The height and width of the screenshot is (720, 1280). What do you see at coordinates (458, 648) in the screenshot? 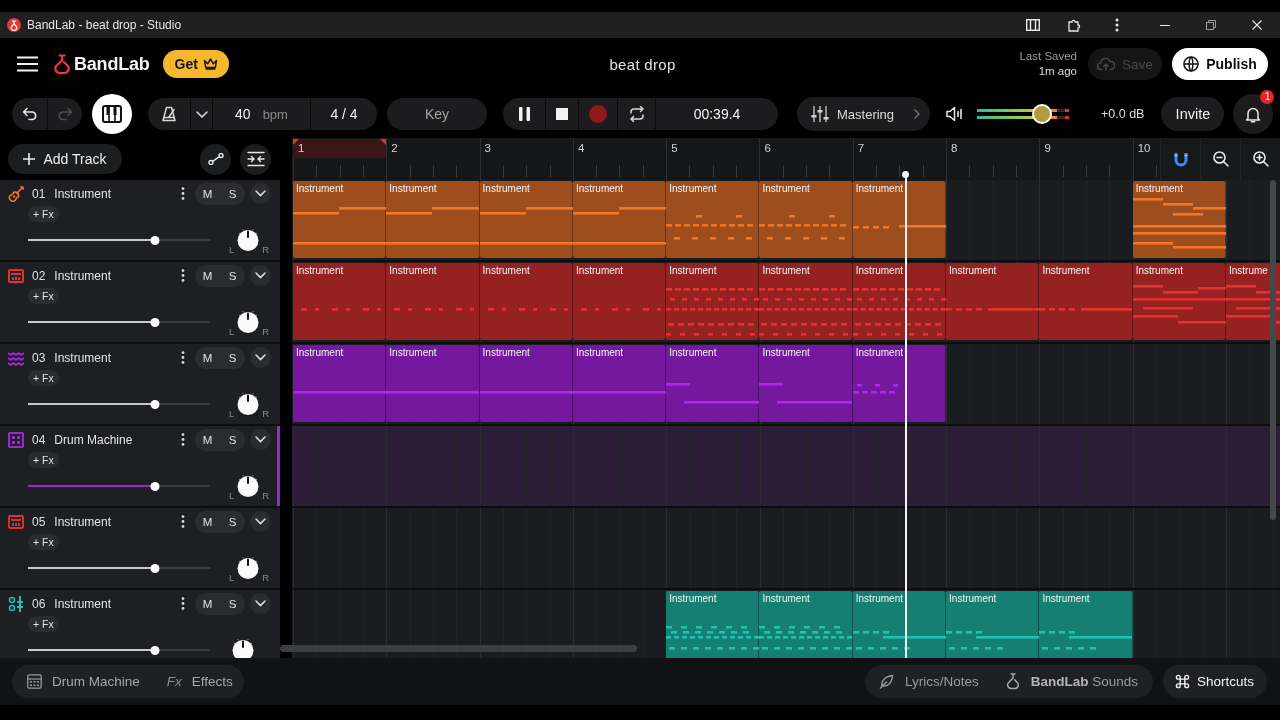
I see `horizontal-scrollbar` at bounding box center [458, 648].